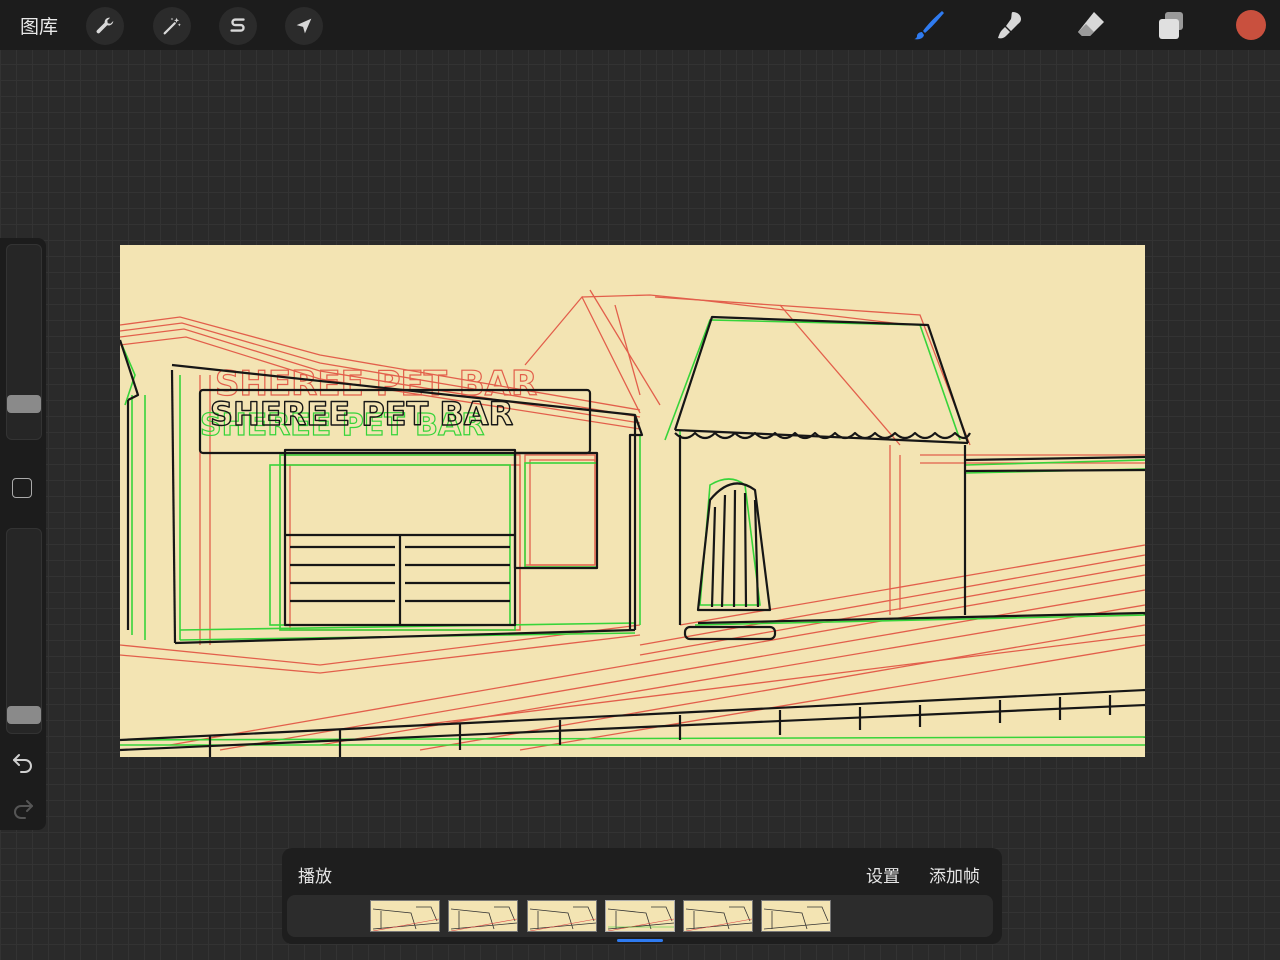  I want to click on adjustments-button, so click(172, 26).